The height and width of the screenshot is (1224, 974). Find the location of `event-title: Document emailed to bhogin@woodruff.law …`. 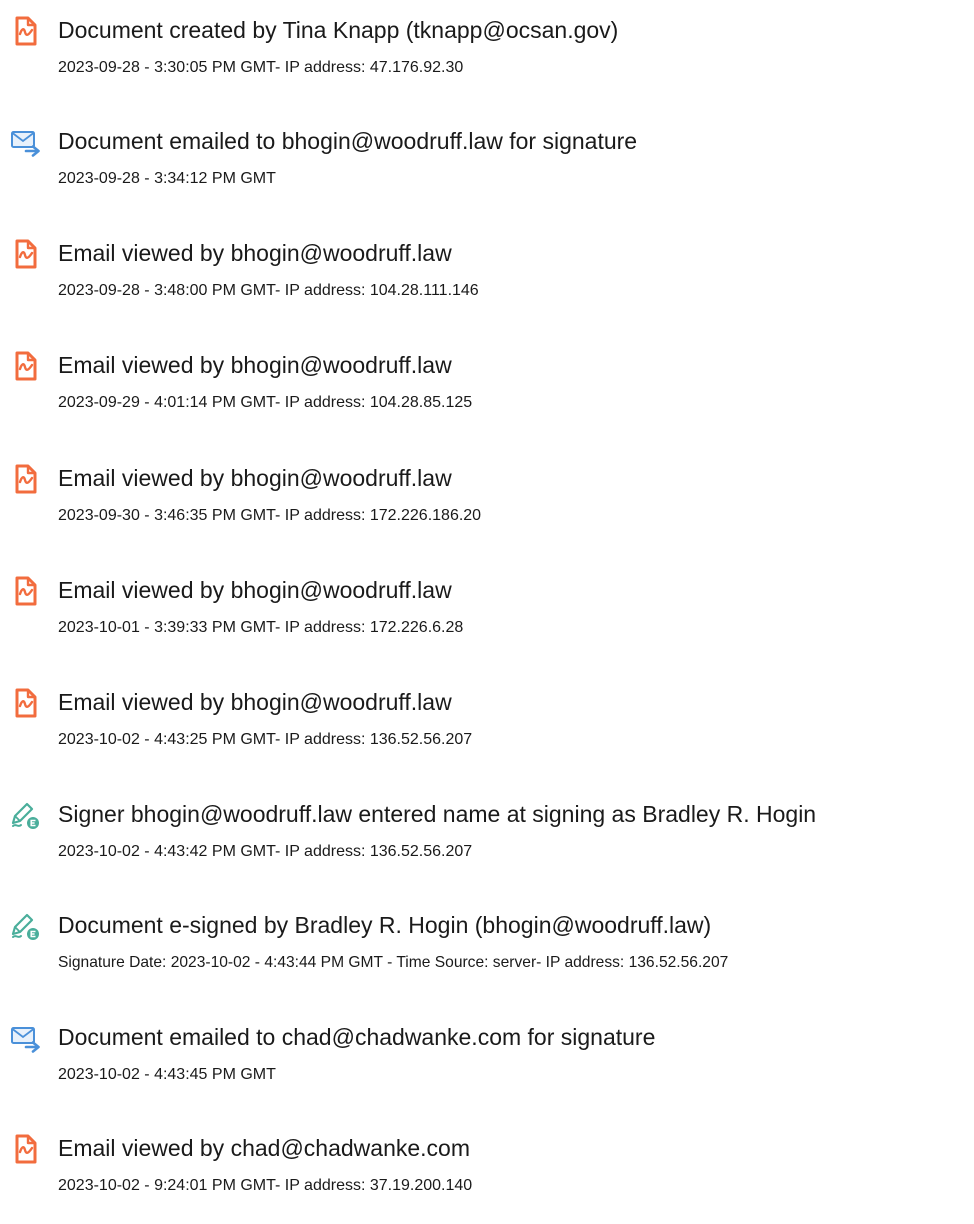

event-title: Document emailed to bhogin@woodruff.law … is located at coordinates (348, 141).